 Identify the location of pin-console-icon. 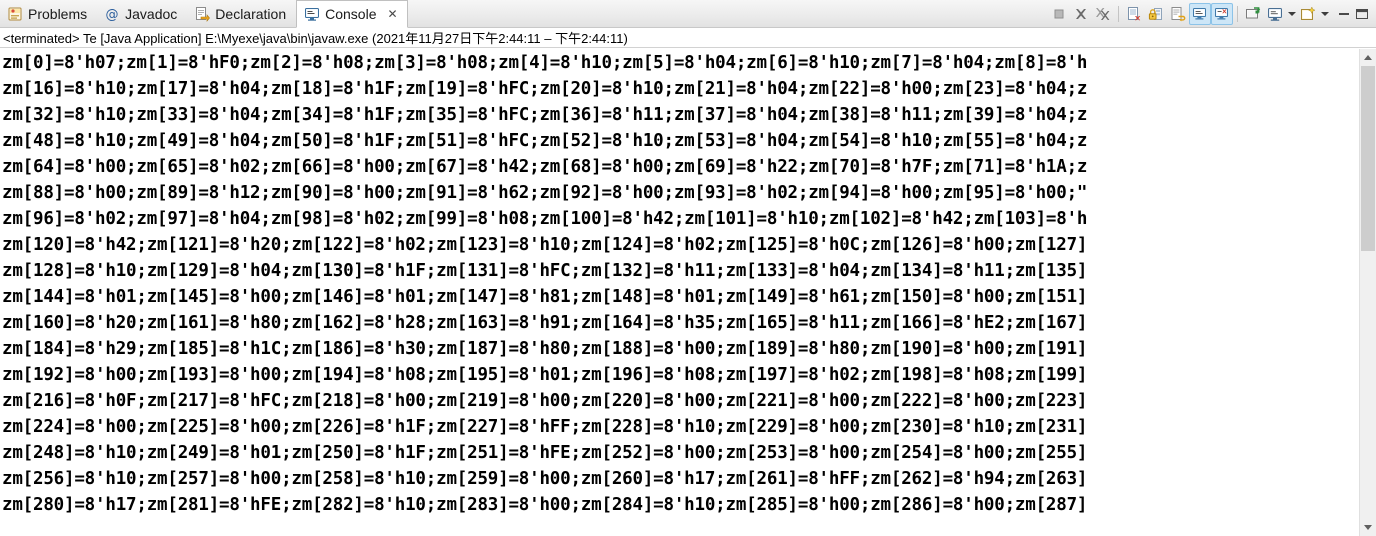
(1253, 14).